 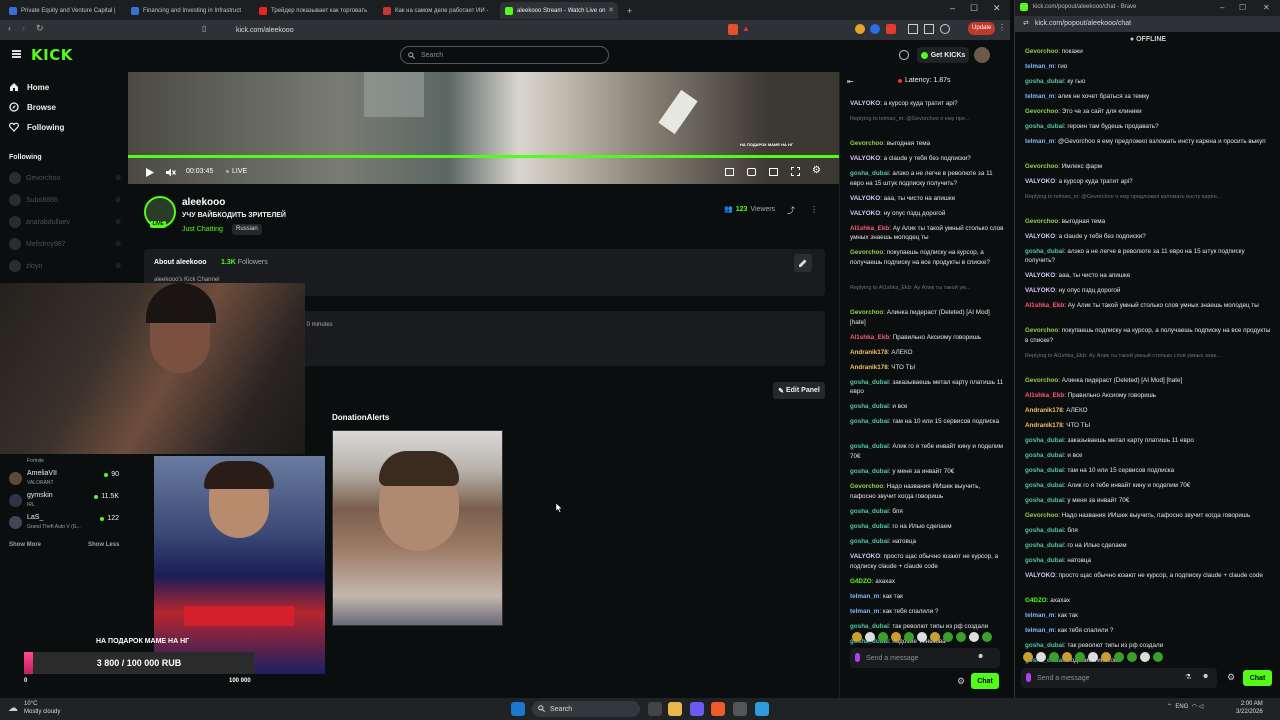 What do you see at coordinates (52, 55) in the screenshot?
I see `kick-logo: KICK` at bounding box center [52, 55].